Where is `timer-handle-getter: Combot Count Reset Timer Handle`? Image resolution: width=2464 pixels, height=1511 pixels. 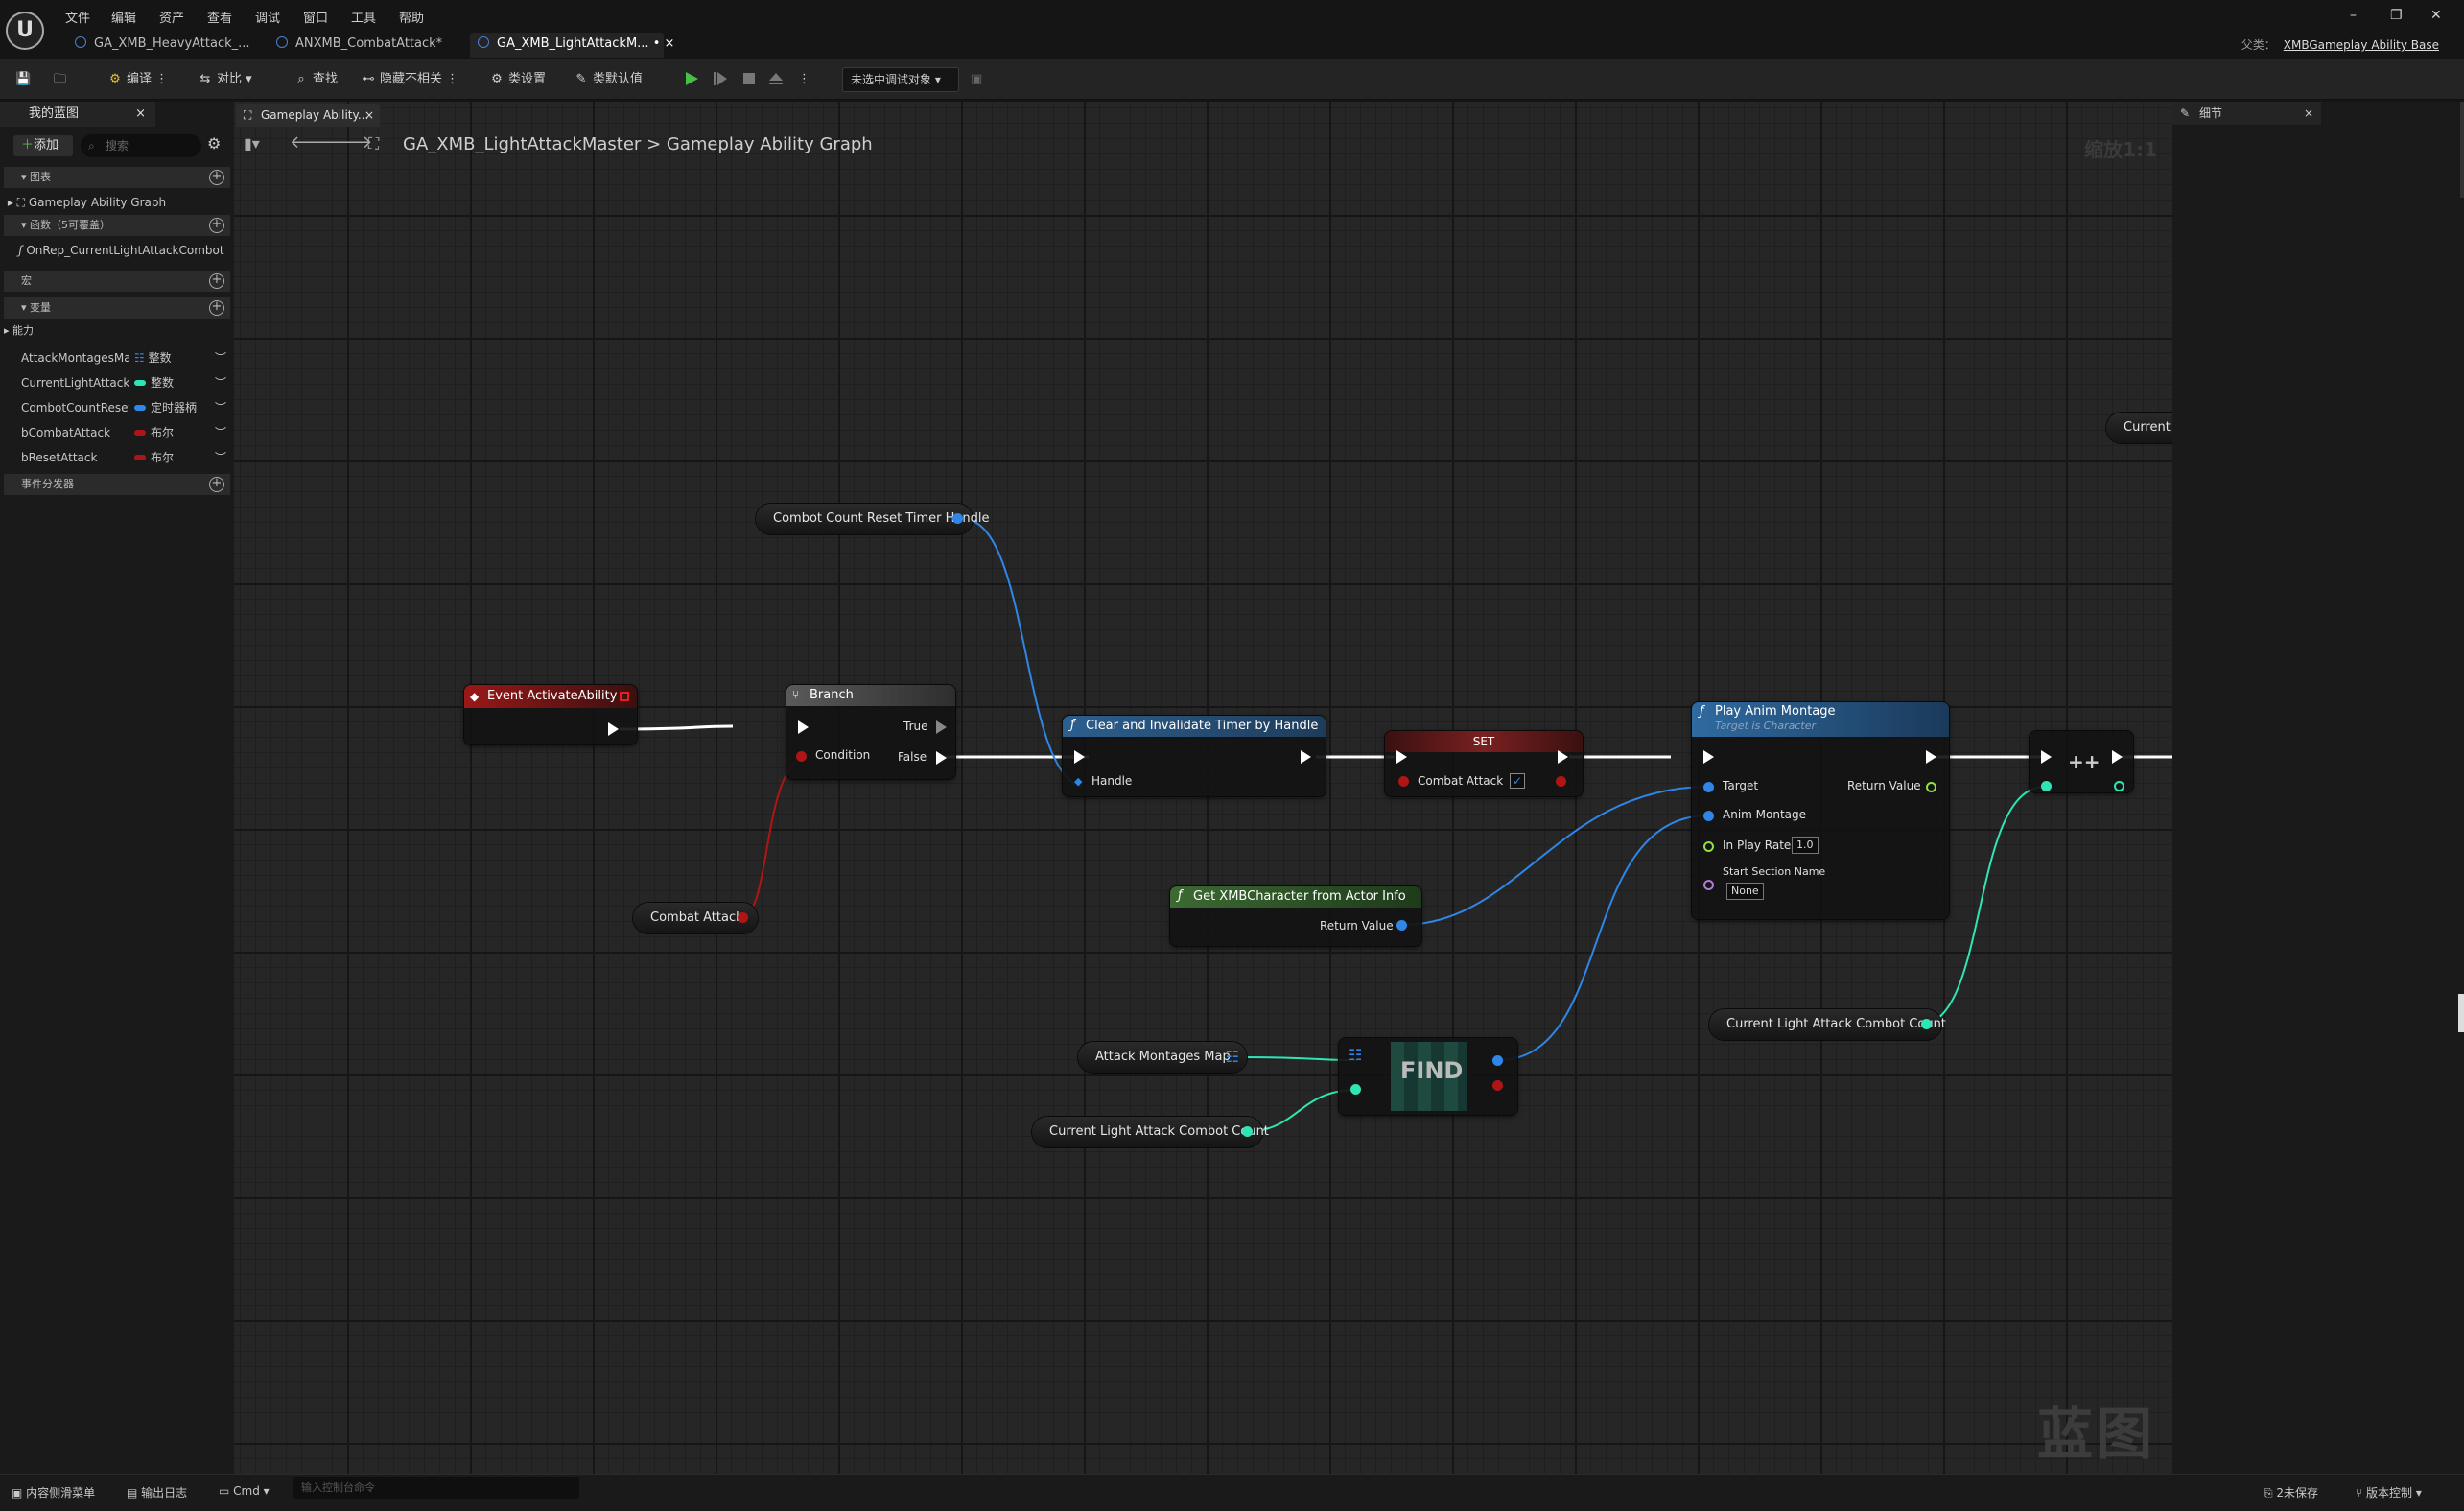 timer-handle-getter: Combot Count Reset Timer Handle is located at coordinates (873, 519).